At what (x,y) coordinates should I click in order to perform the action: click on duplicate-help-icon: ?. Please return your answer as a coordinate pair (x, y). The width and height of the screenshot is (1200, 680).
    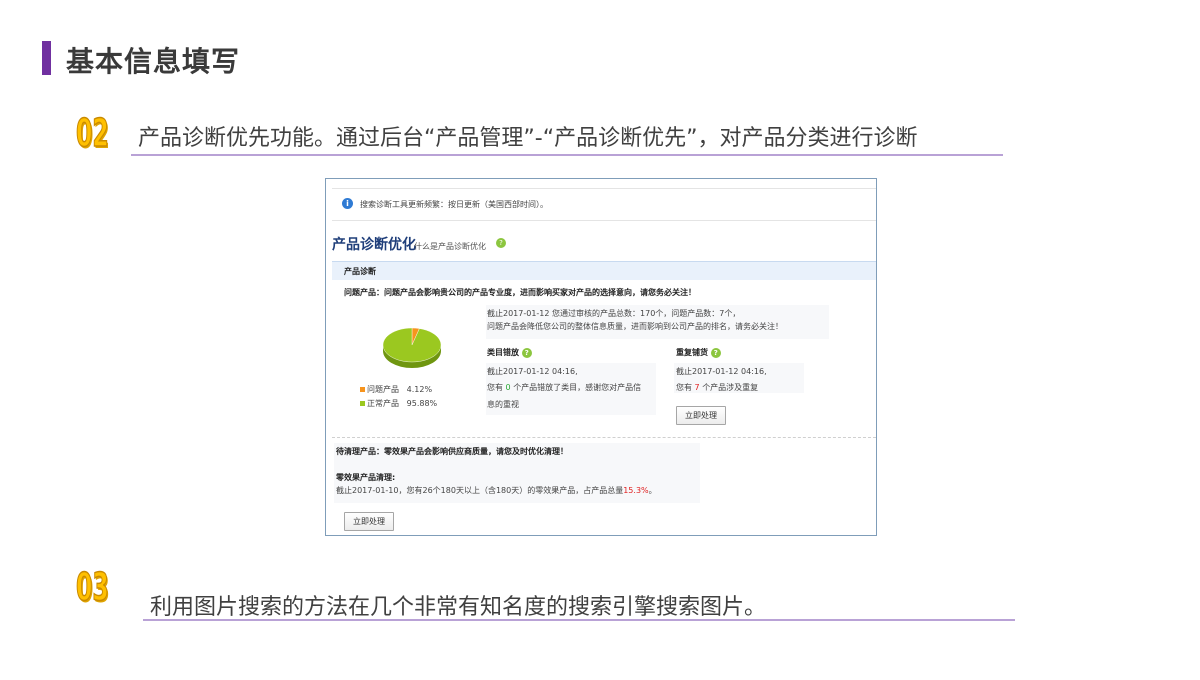
    Looking at the image, I should click on (715, 352).